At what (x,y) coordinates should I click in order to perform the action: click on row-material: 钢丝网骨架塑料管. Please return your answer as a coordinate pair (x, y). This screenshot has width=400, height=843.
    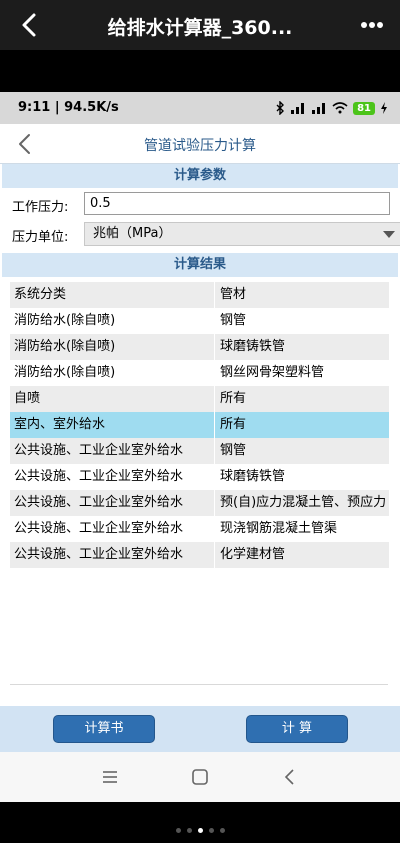
    Looking at the image, I should click on (301, 373).